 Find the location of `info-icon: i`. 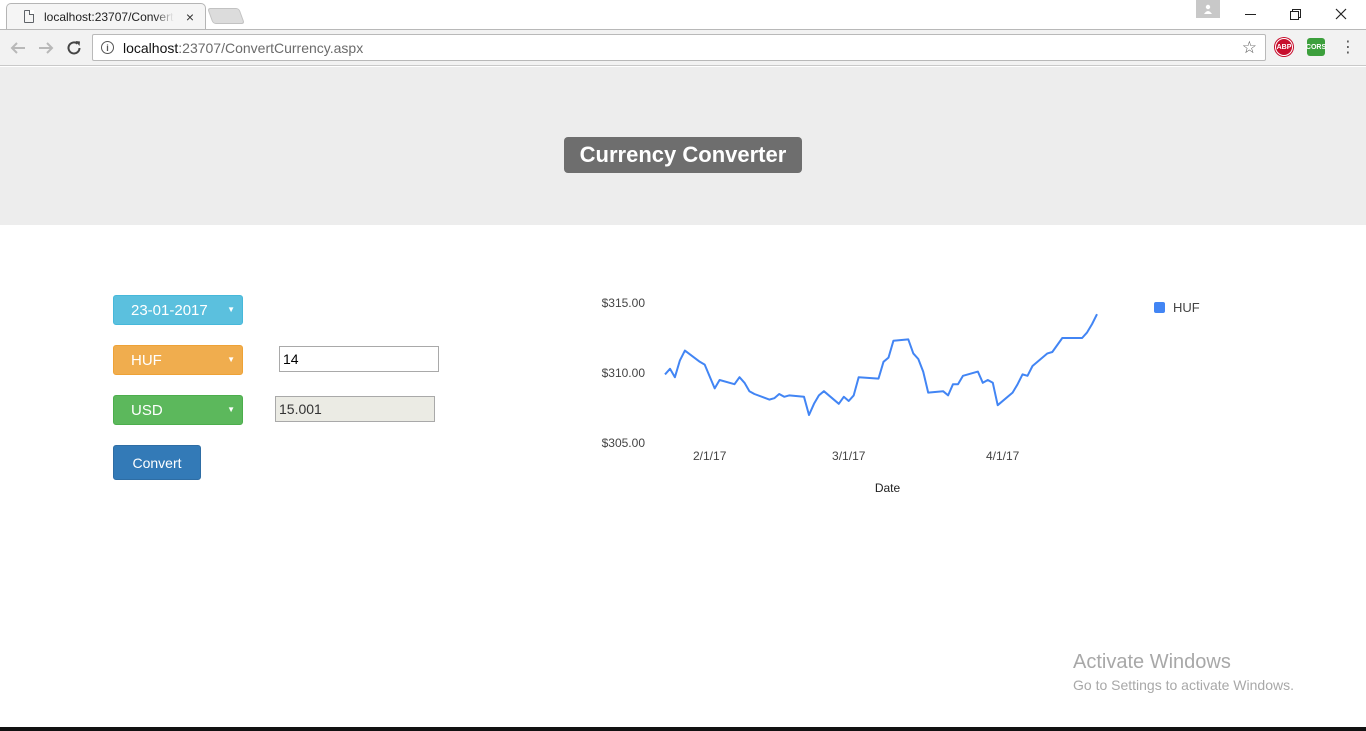

info-icon: i is located at coordinates (107, 47).